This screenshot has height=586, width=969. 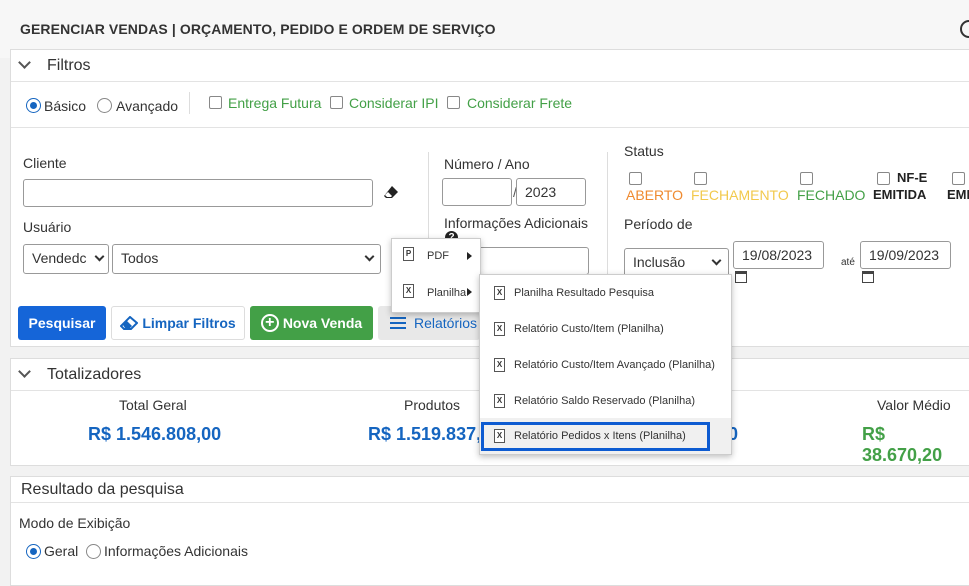 I want to click on client-label: Cliente, so click(x=45, y=163).